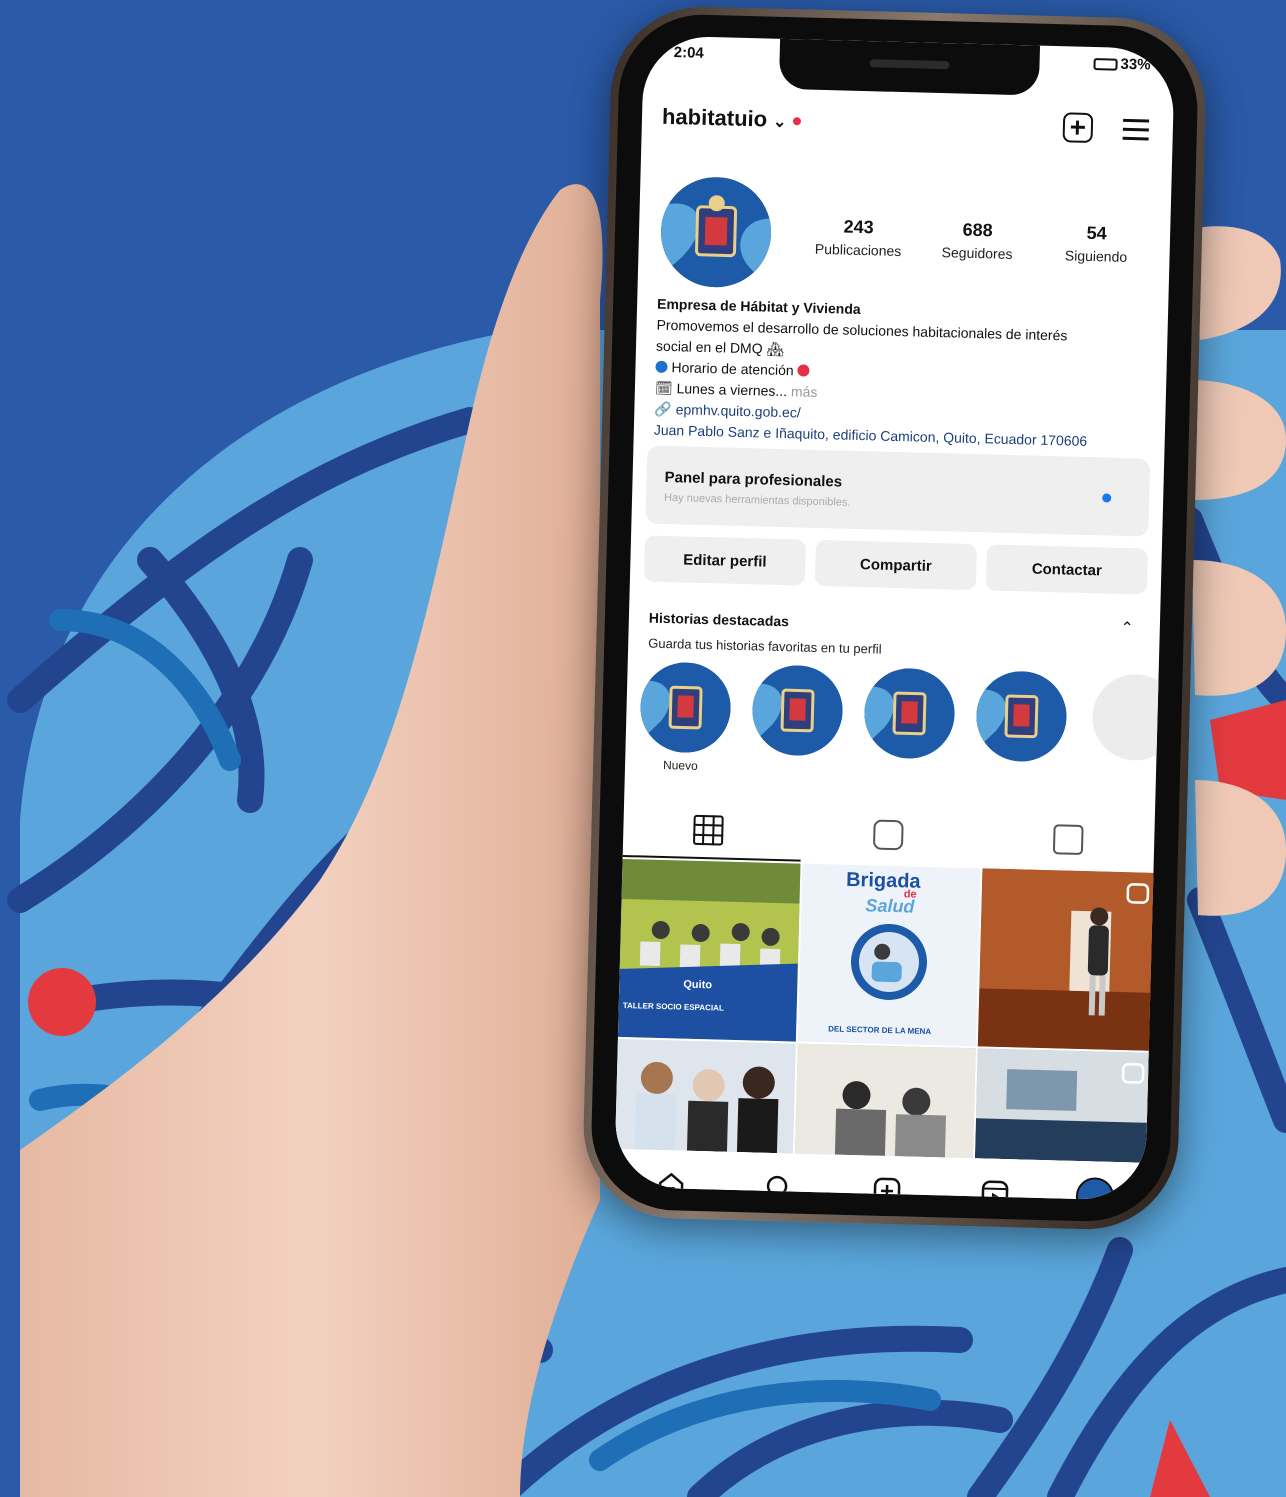 Image resolution: width=1286 pixels, height=1497 pixels. I want to click on following-label: Siguiendo, so click(1096, 256).